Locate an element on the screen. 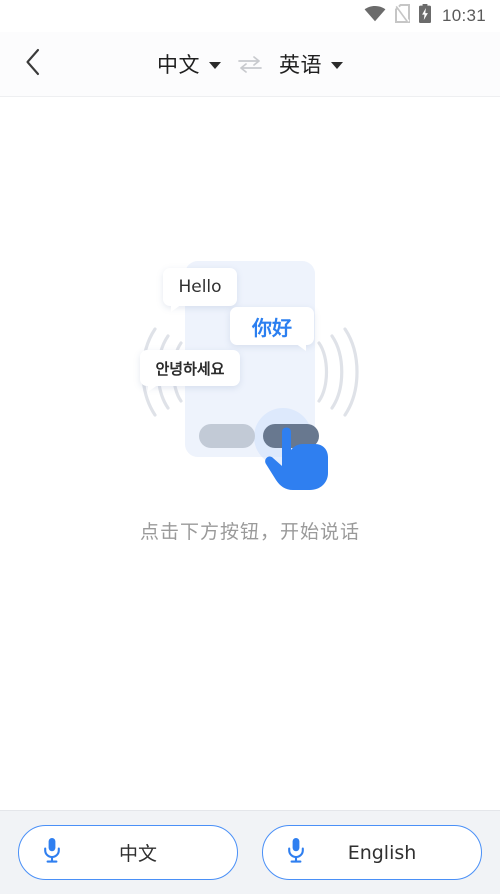 The height and width of the screenshot is (894, 500). mic-button-source: 中文 is located at coordinates (128, 852).